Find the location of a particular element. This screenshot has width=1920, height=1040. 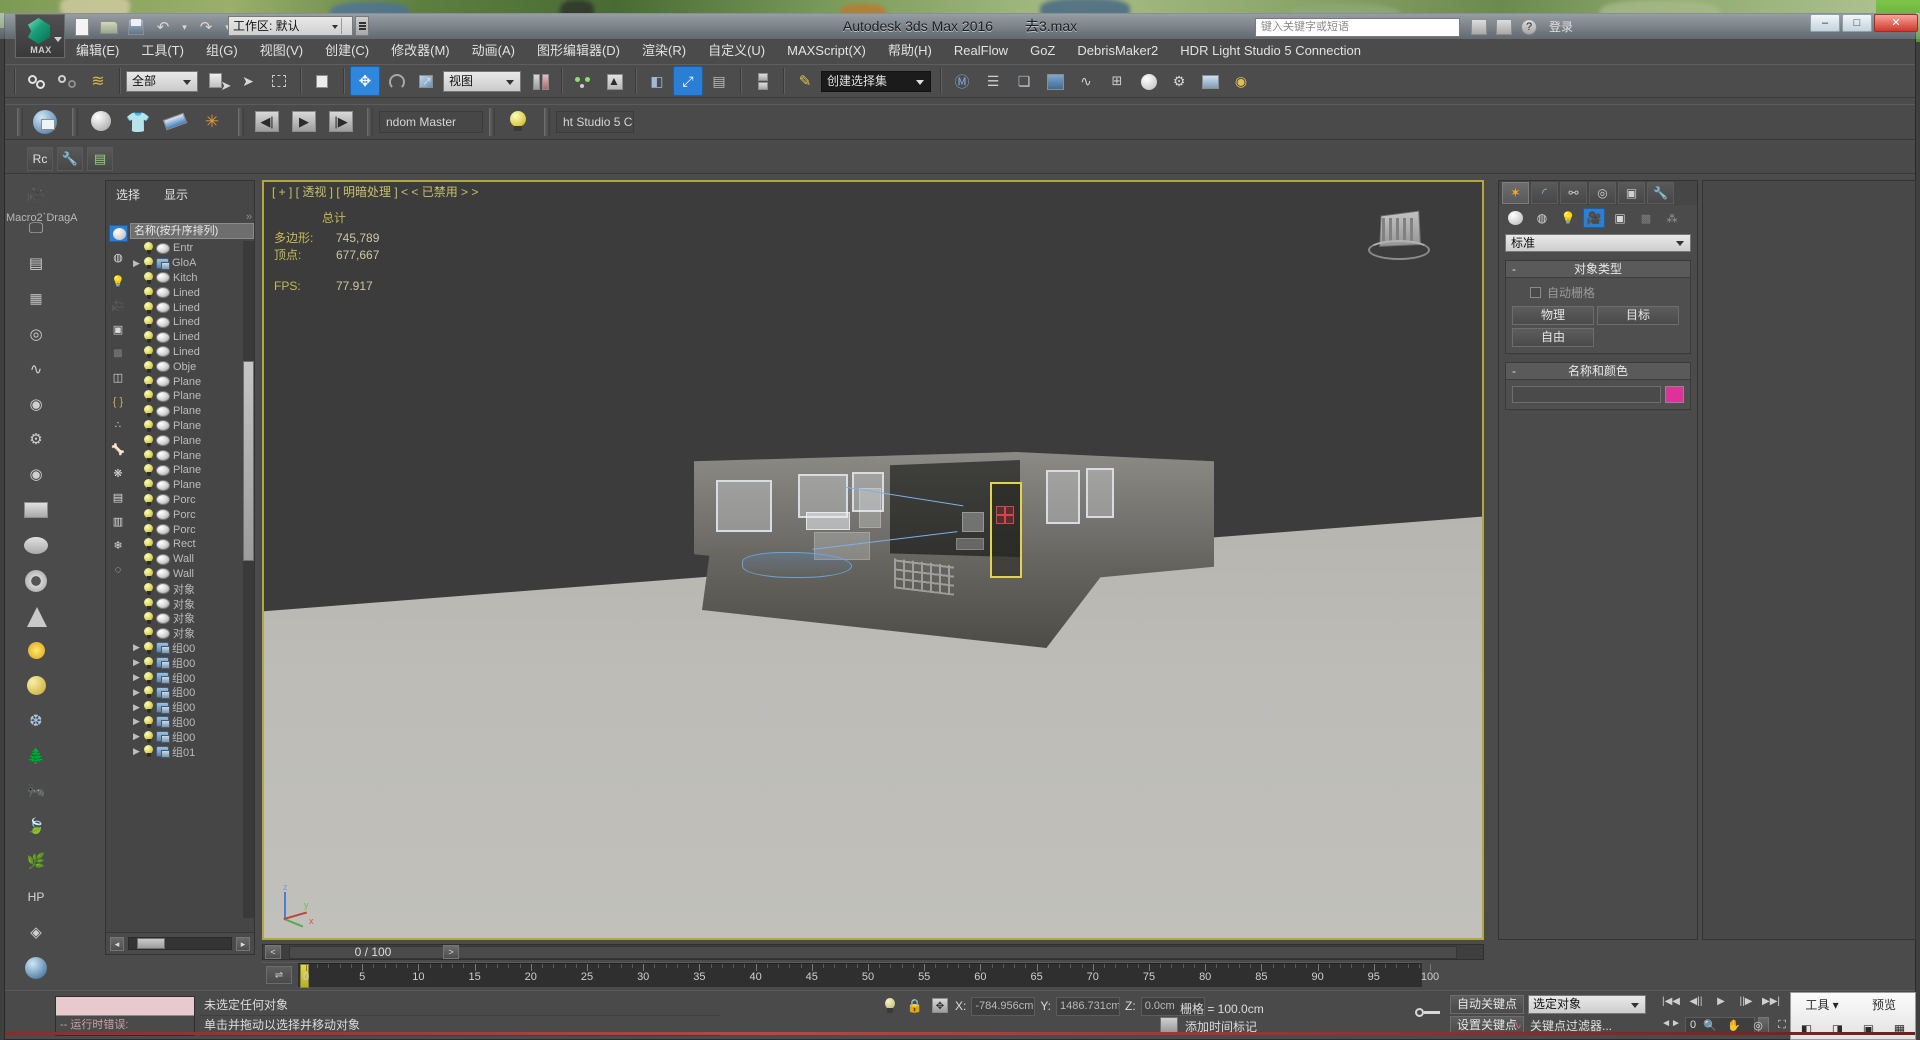

spiral-icon: ◉ is located at coordinates (36, 404).